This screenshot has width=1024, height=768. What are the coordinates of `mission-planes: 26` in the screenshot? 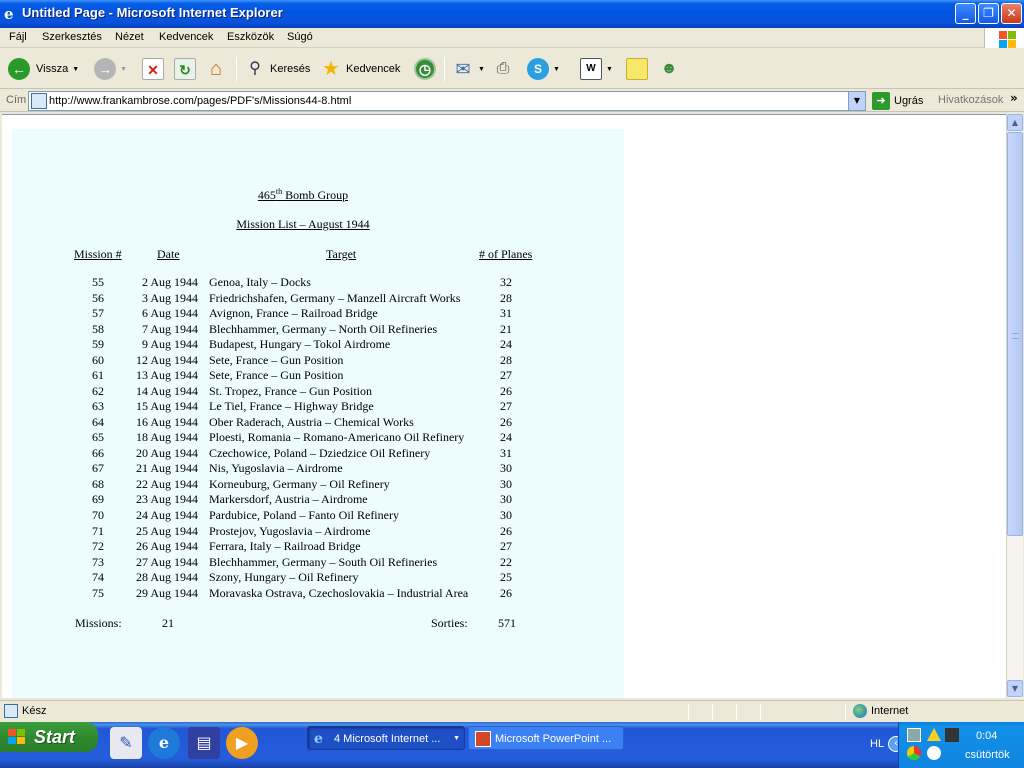 It's located at (506, 421).